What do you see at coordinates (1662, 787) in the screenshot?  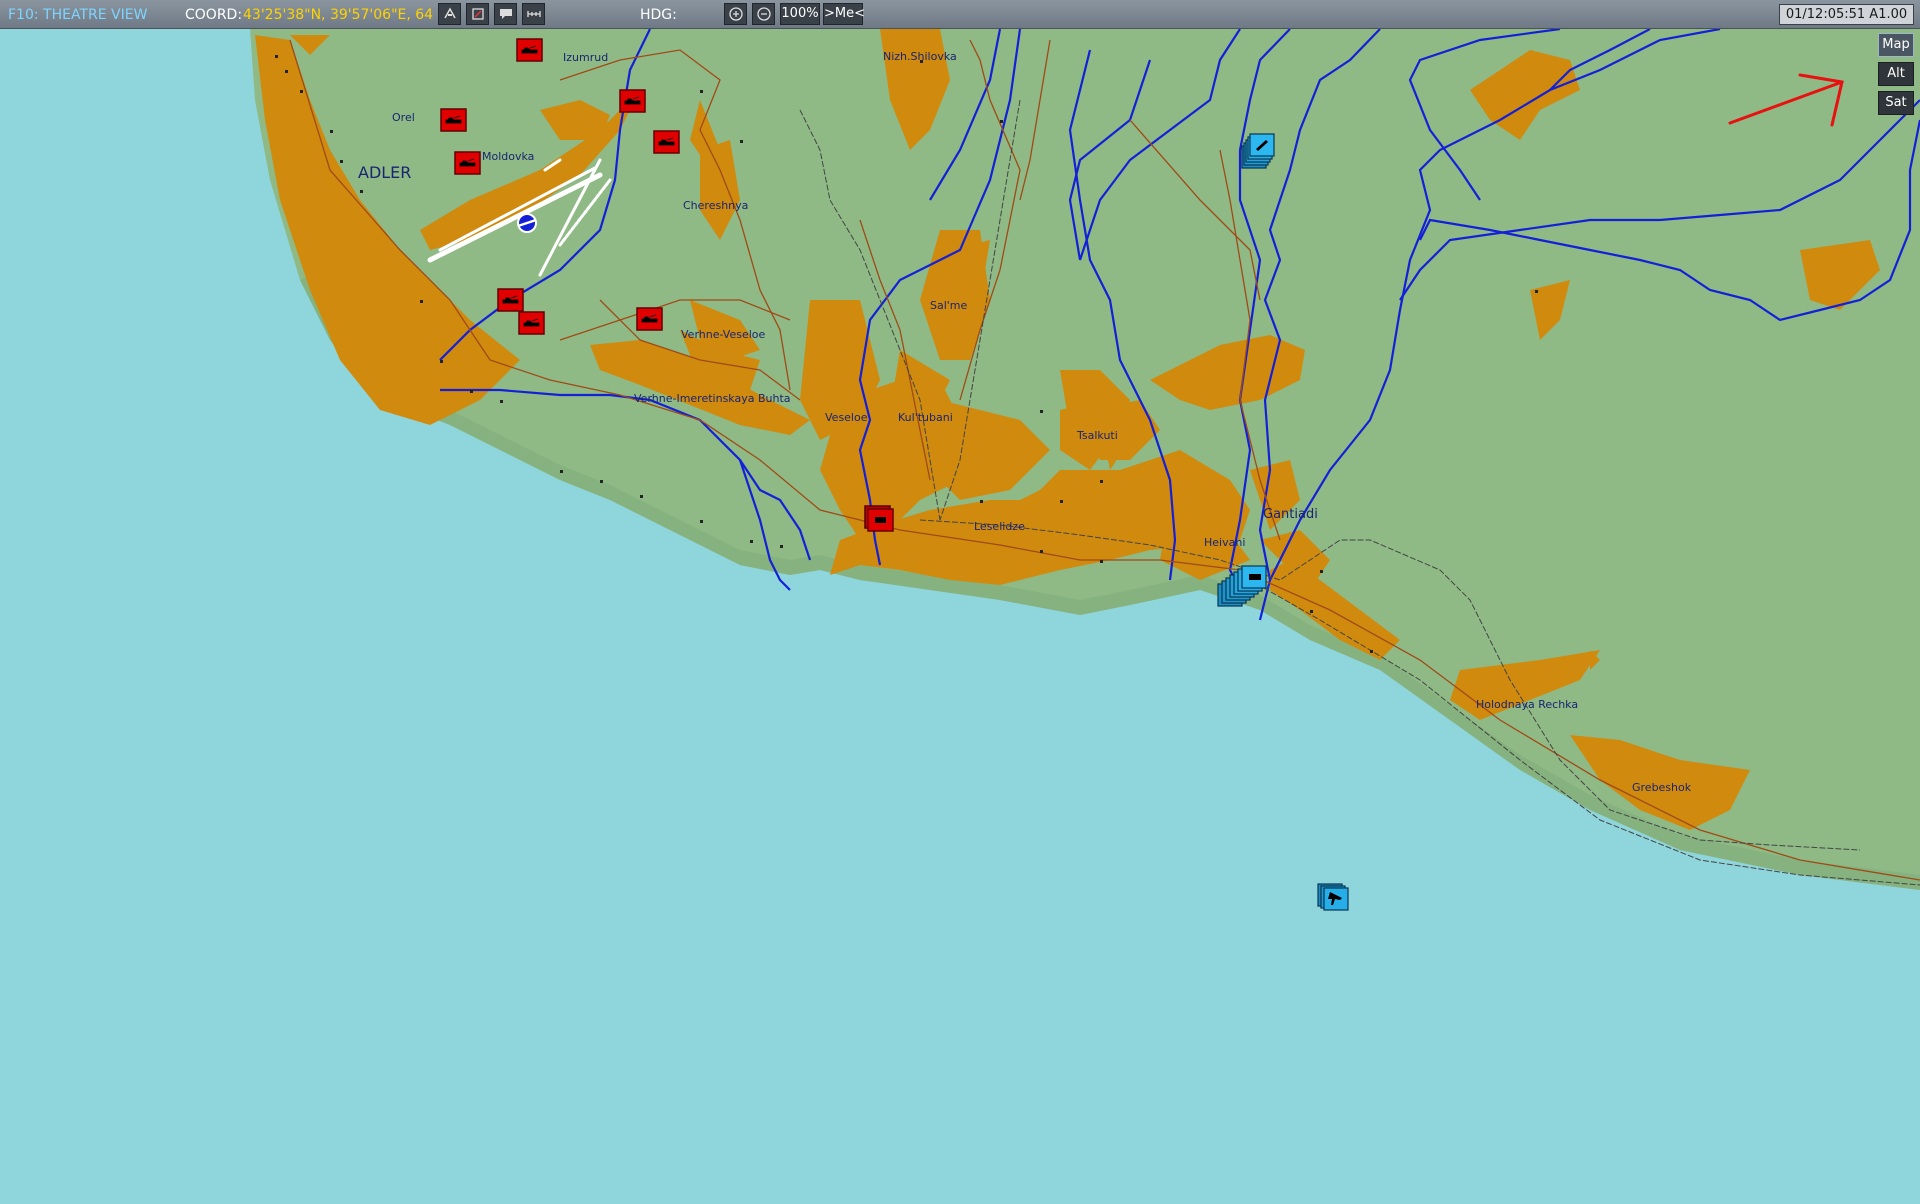 I see `town-grebeshok: Grebeshok` at bounding box center [1662, 787].